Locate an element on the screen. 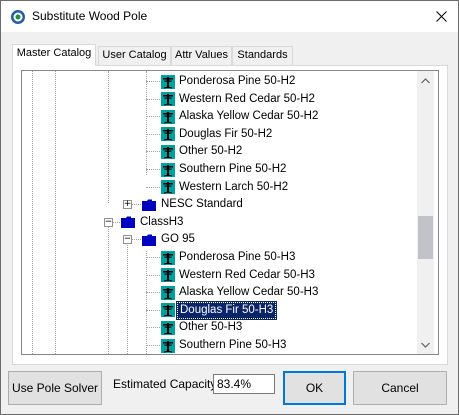 The width and height of the screenshot is (459, 415). tree-item: Other 50-H3 is located at coordinates (202, 327).